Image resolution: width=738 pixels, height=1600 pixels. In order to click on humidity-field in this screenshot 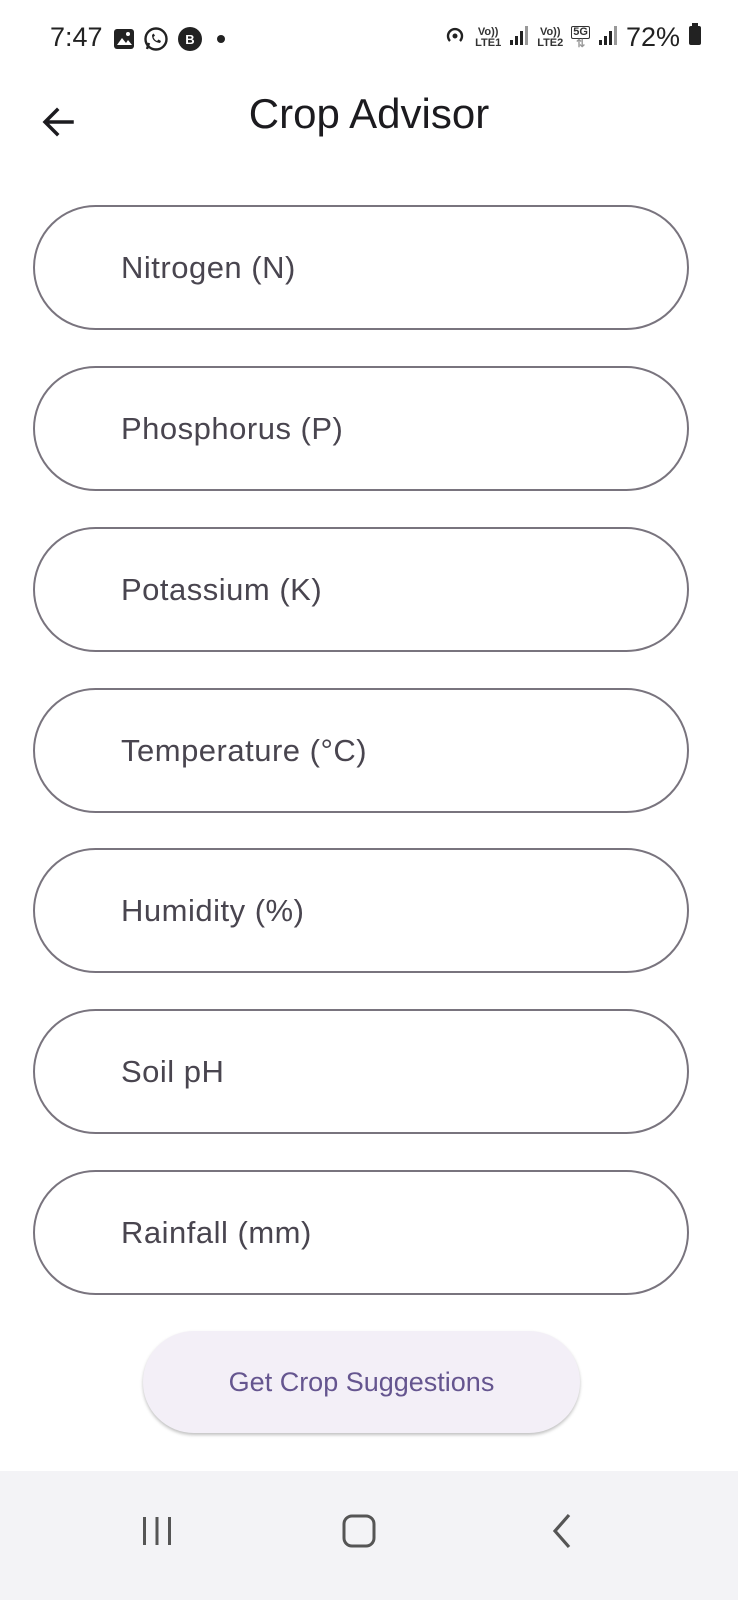, I will do `click(361, 910)`.